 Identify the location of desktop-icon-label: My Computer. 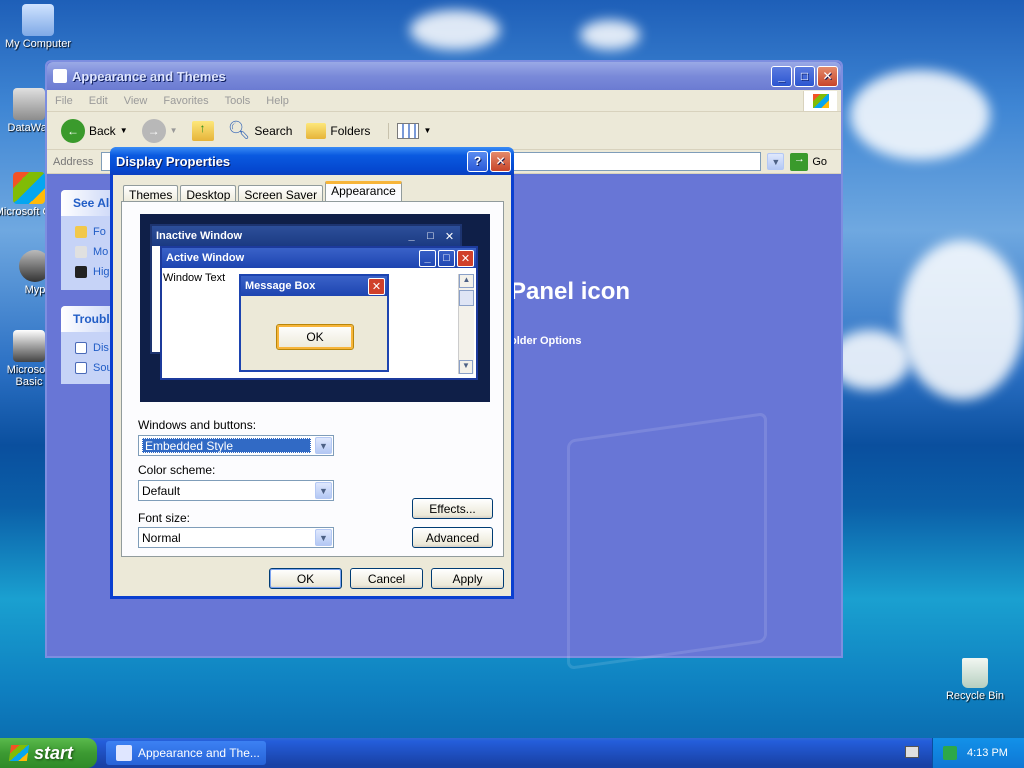
(38, 44).